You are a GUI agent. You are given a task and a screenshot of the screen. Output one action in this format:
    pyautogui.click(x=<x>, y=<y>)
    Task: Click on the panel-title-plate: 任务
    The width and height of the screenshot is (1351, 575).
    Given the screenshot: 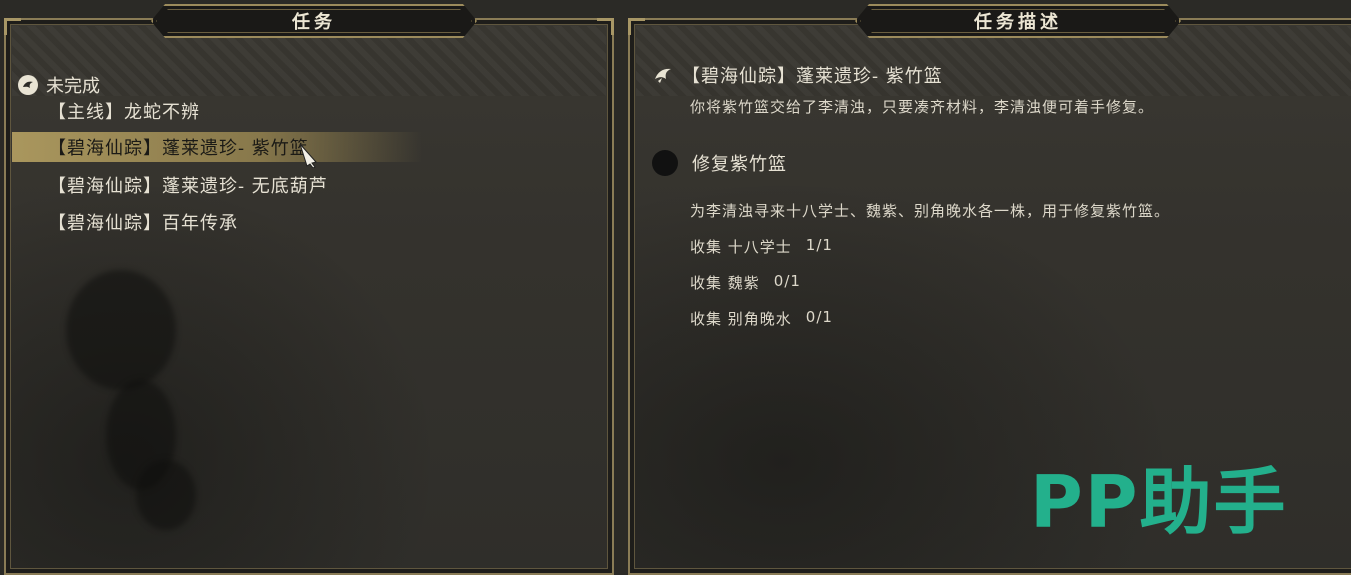 What is the action you would take?
    pyautogui.click(x=314, y=21)
    